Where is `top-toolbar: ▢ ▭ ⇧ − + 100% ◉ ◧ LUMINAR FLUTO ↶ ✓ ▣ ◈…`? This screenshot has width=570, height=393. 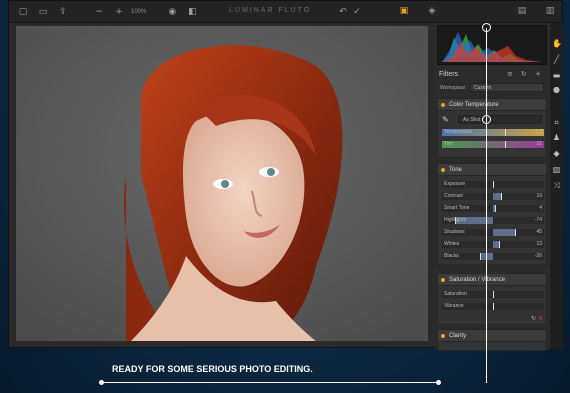 top-toolbar: ▢ ▭ ⇧ − + 100% ◉ ◧ LUMINAR FLUTO ↶ ✓ ▣ ◈… is located at coordinates (285, 12).